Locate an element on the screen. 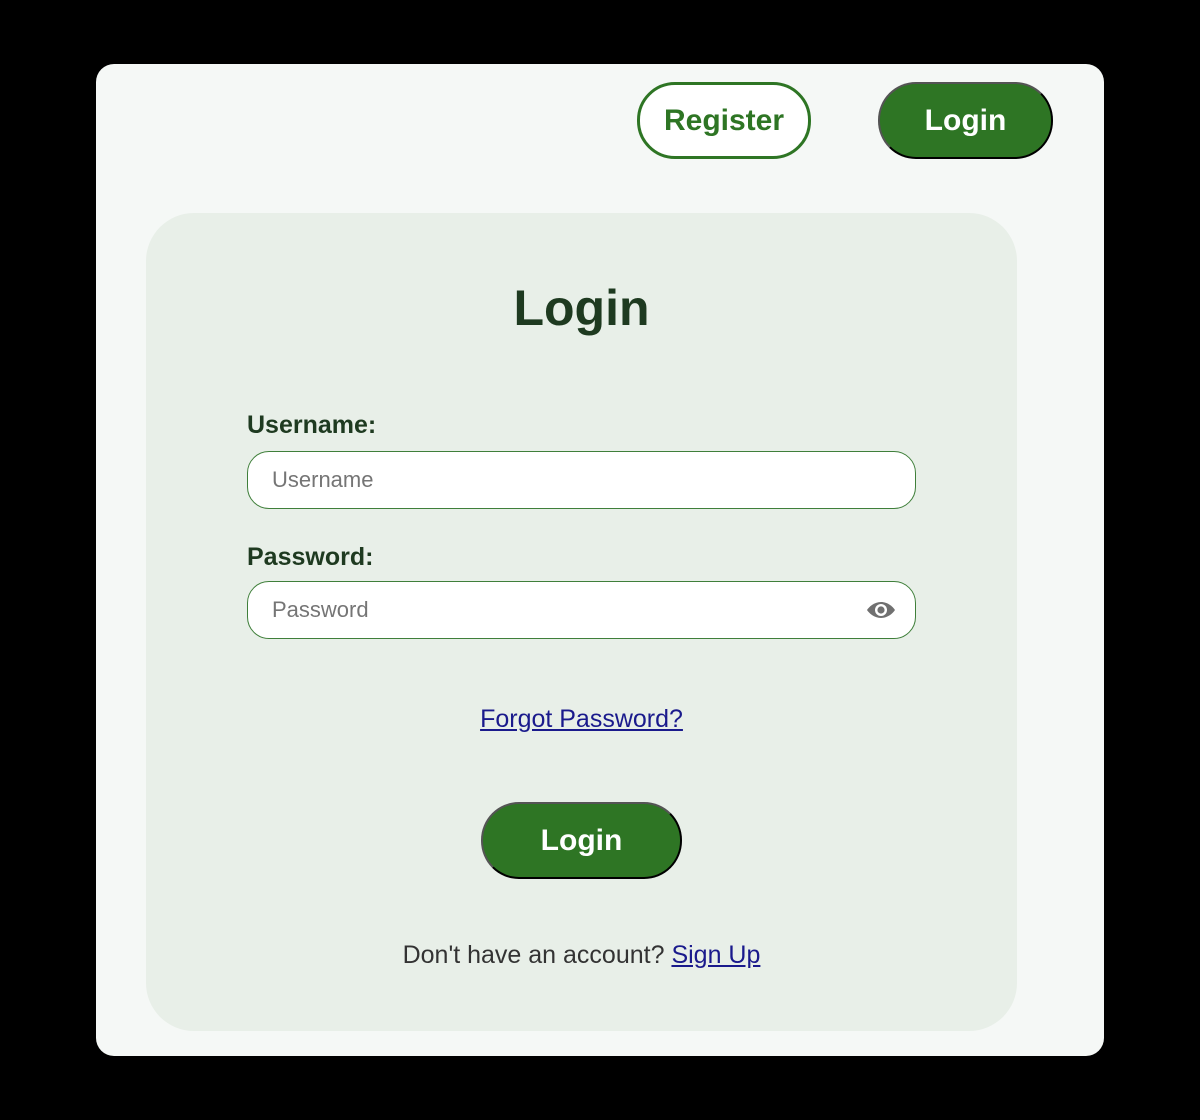  password-field-wrapper is located at coordinates (581, 610).